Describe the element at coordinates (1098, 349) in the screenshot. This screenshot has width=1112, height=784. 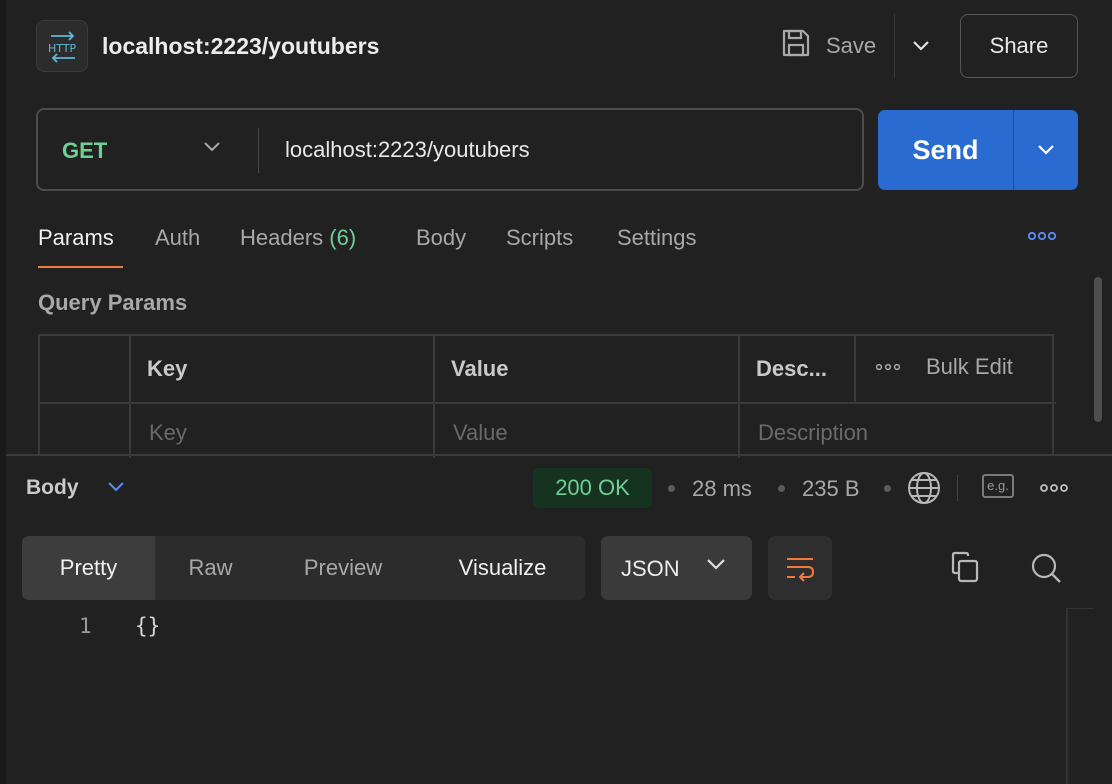
I see `scrollbar-thumb` at that location.